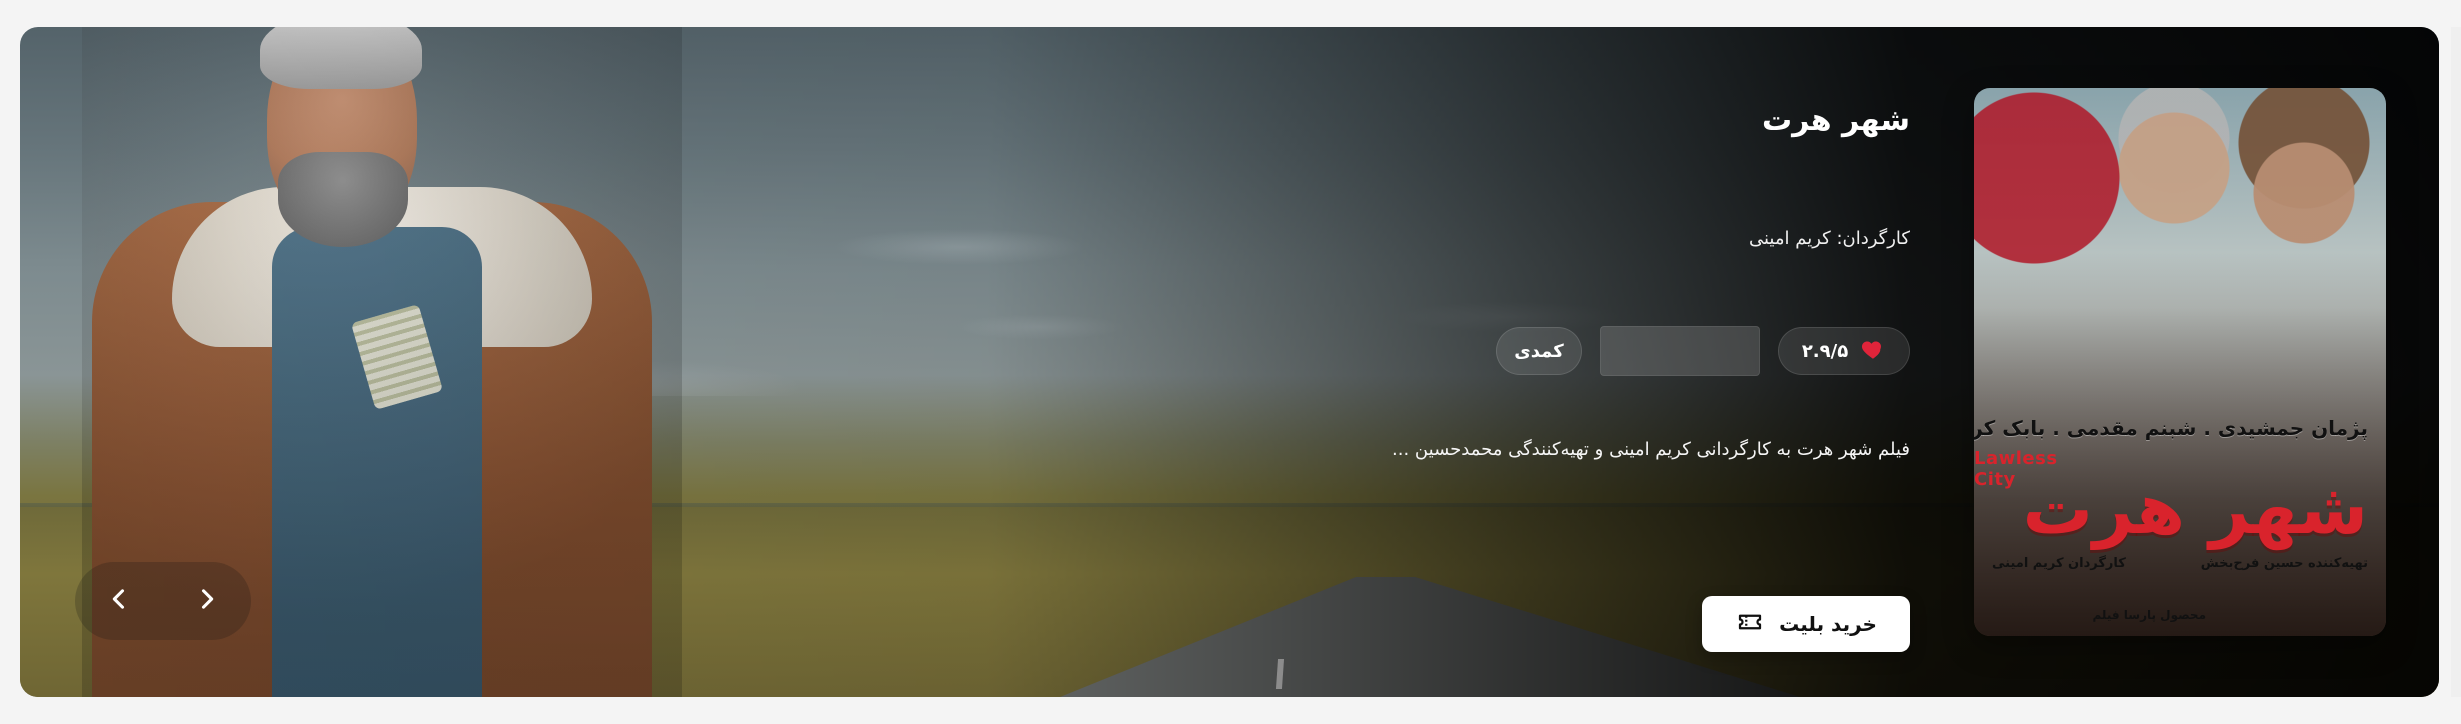 This screenshot has height=724, width=2461. What do you see at coordinates (2195, 509) in the screenshot?
I see `poster-logo: شهر هرت` at bounding box center [2195, 509].